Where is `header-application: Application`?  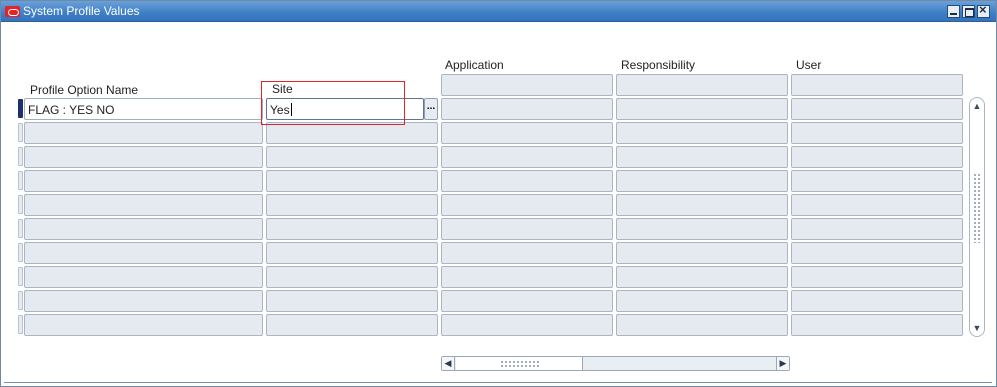 header-application: Application is located at coordinates (474, 65).